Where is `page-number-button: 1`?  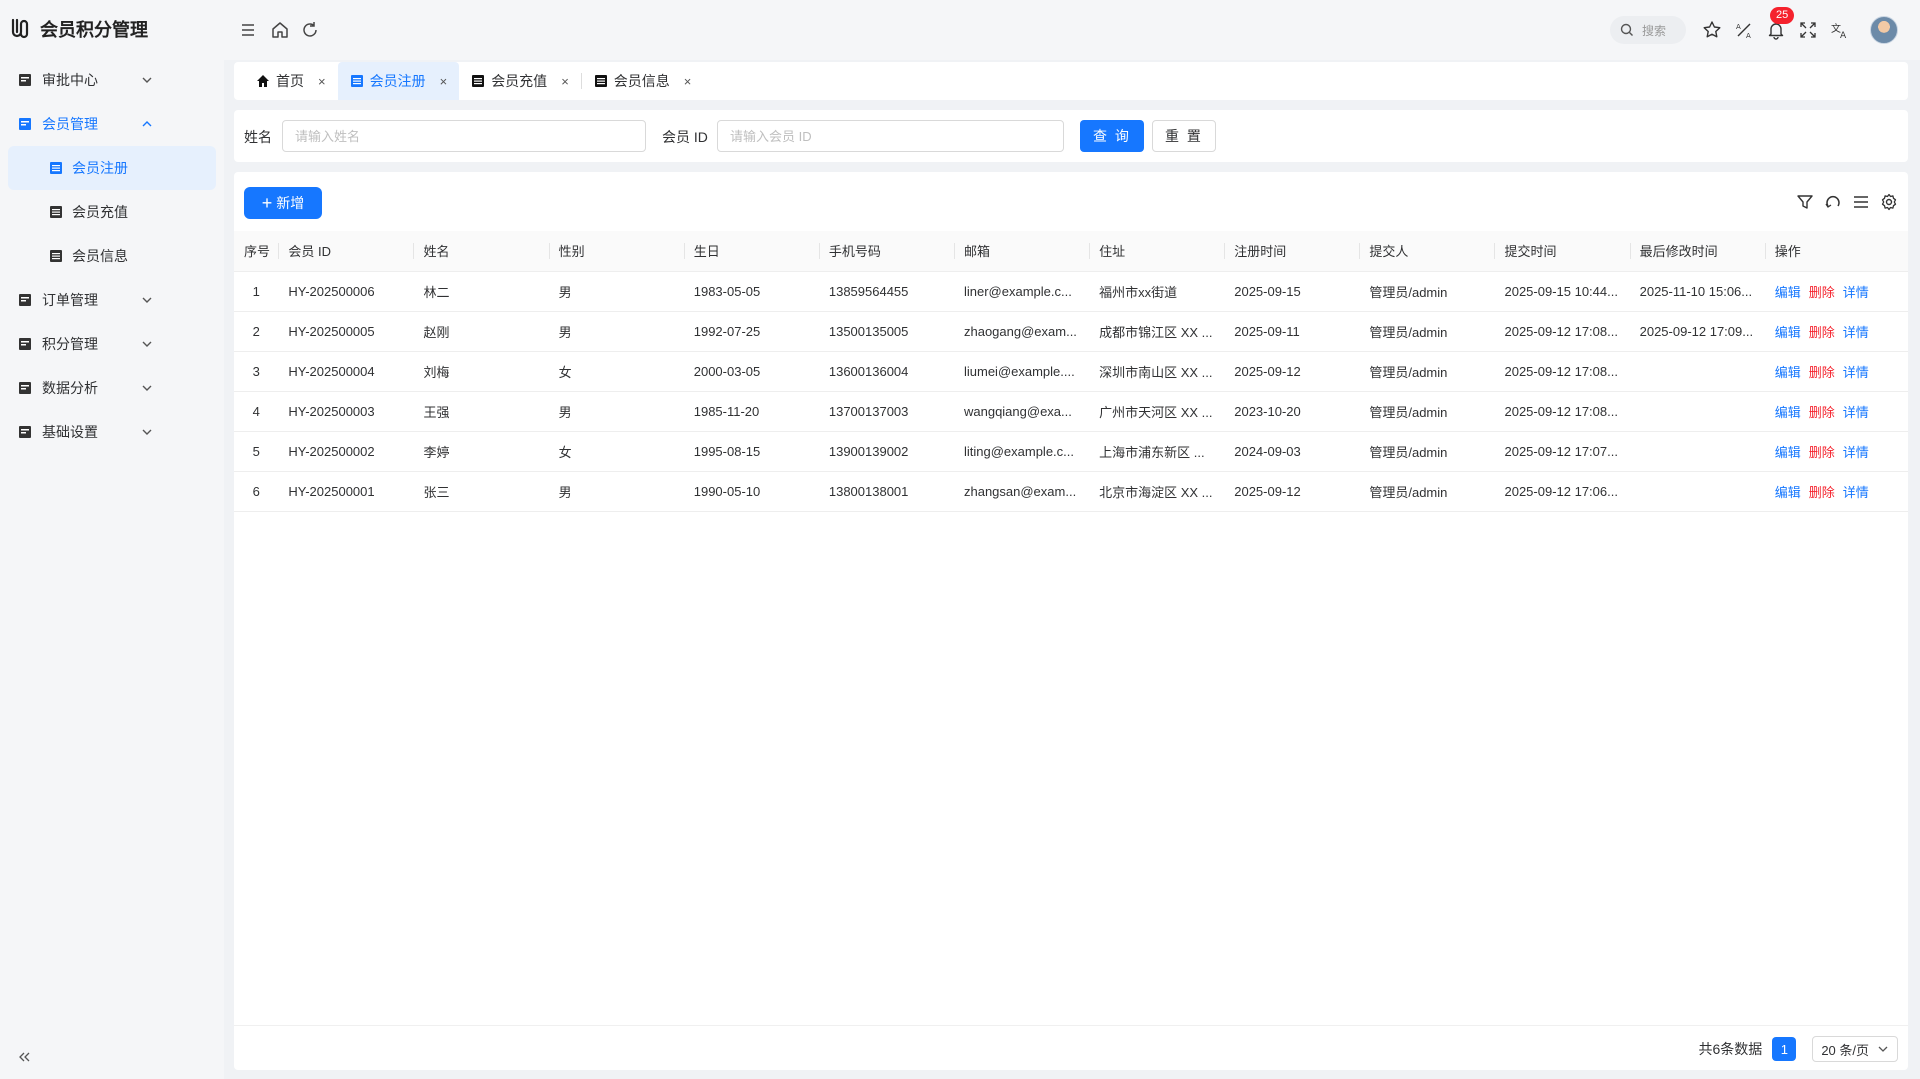
page-number-button: 1 is located at coordinates (1784, 1049).